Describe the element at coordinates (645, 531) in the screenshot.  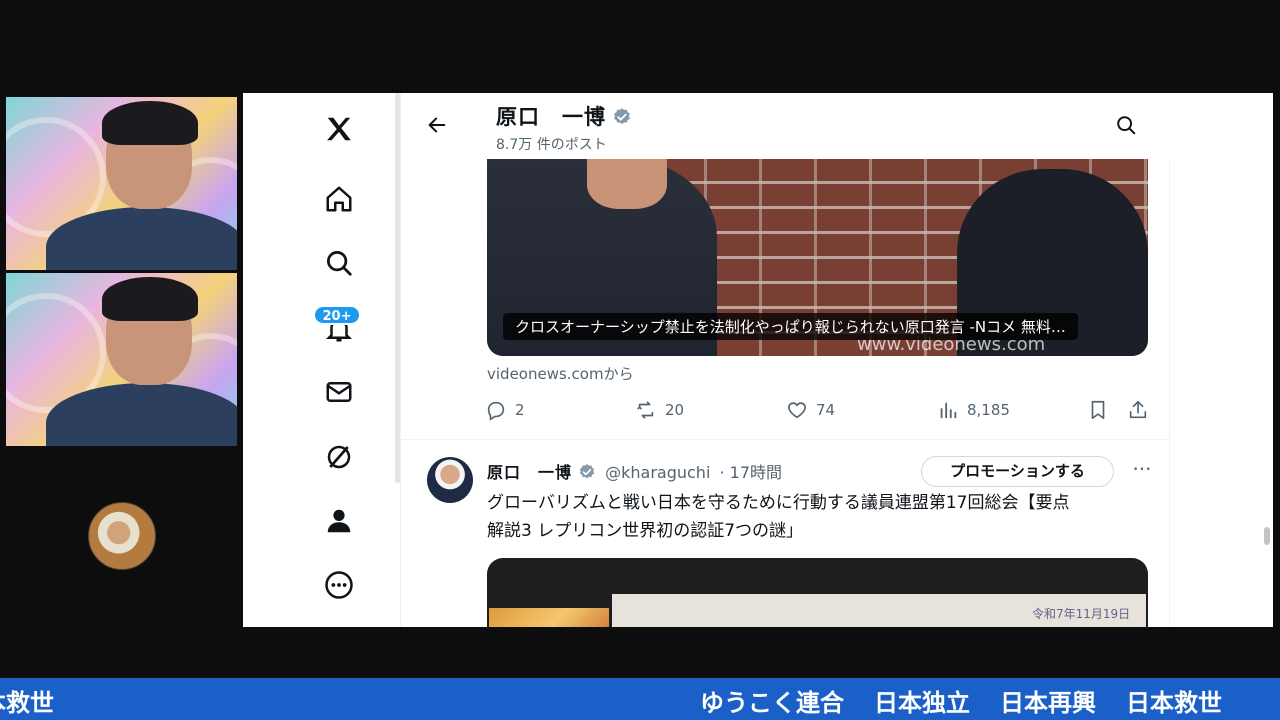
I see `tweet-text-line-2: 解説3 レプリコン世界初の認証7つの謎」` at that location.